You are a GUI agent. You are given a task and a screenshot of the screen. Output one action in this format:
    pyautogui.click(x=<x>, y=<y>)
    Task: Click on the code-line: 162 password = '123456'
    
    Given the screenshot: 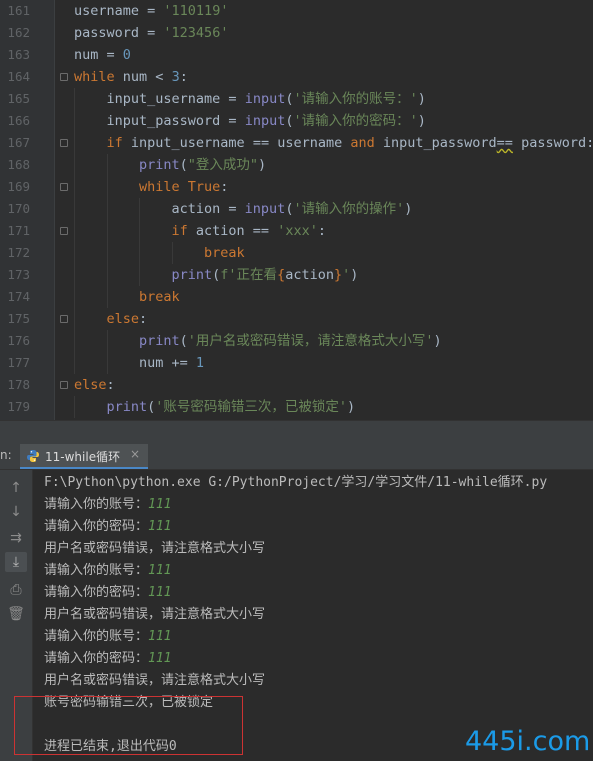 What is the action you would take?
    pyautogui.click(x=296, y=33)
    